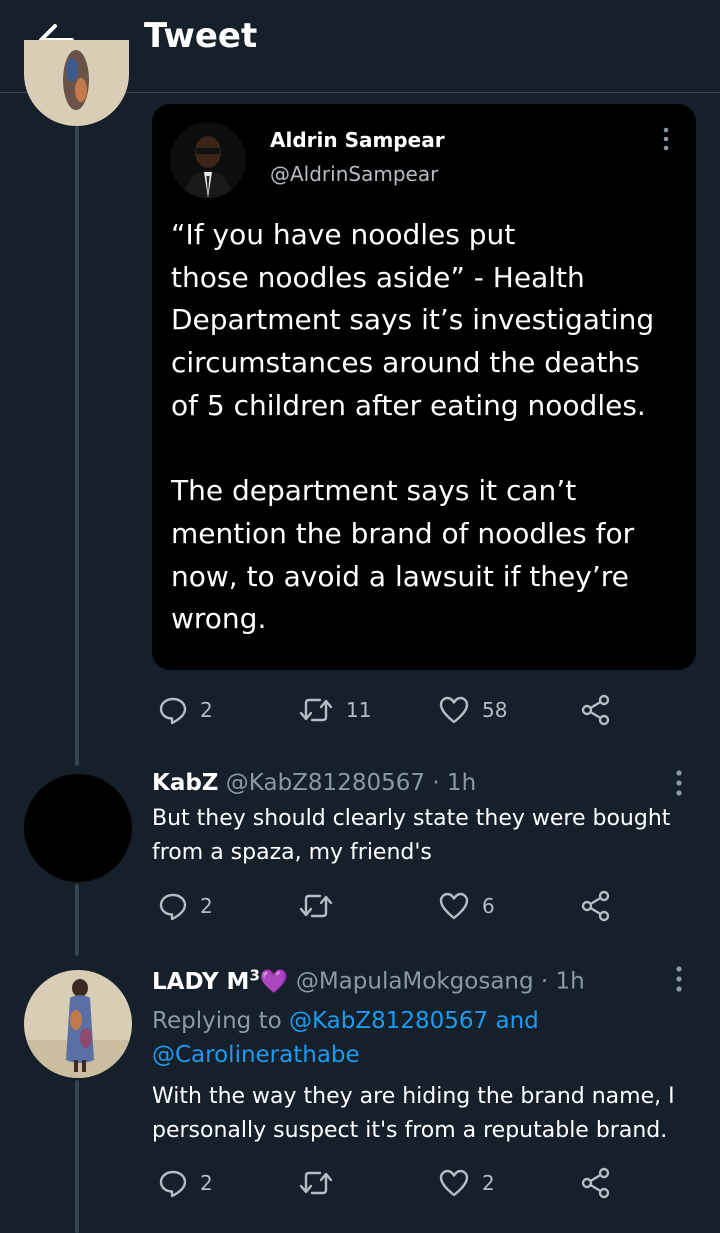 The image size is (720, 1233). I want to click on mention-link: @Carolinerathabe, so click(256, 1055).